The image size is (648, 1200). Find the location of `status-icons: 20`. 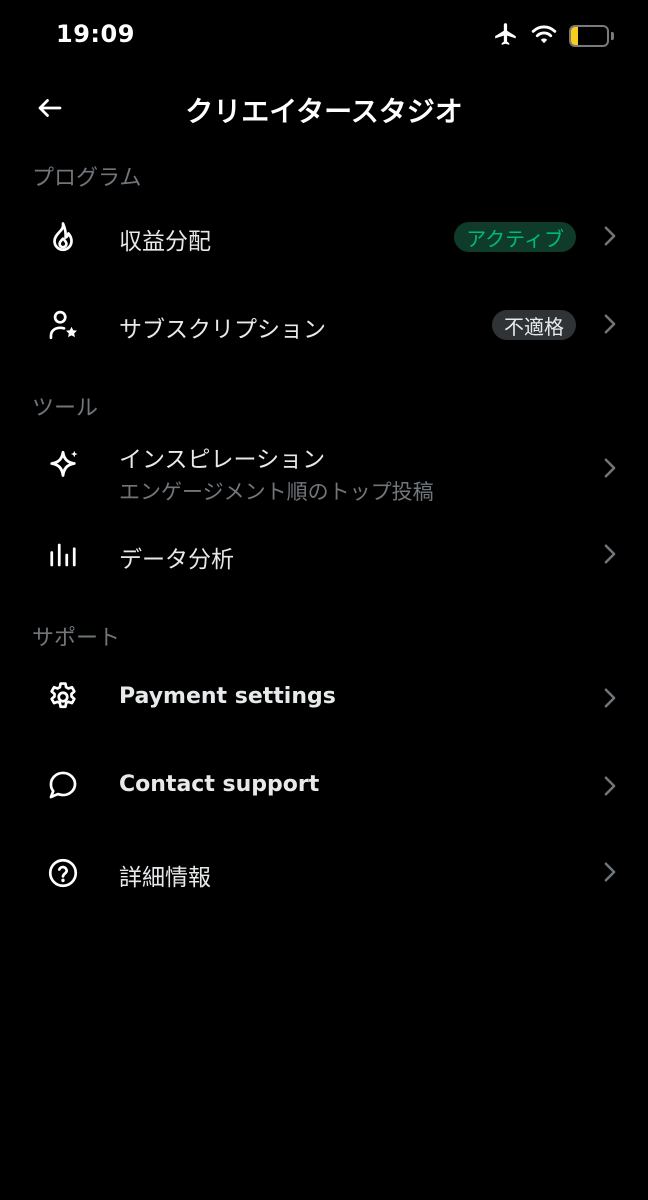

status-icons: 20 is located at coordinates (553, 36).